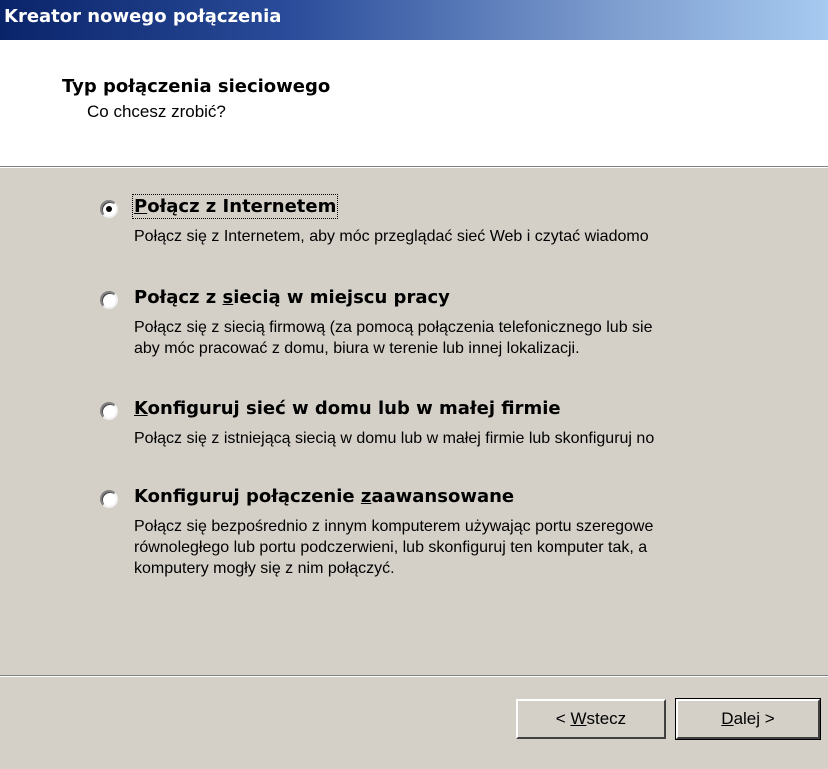 Image resolution: width=828 pixels, height=769 pixels. I want to click on title-bar: Kreator nowego połączenia, so click(414, 20).